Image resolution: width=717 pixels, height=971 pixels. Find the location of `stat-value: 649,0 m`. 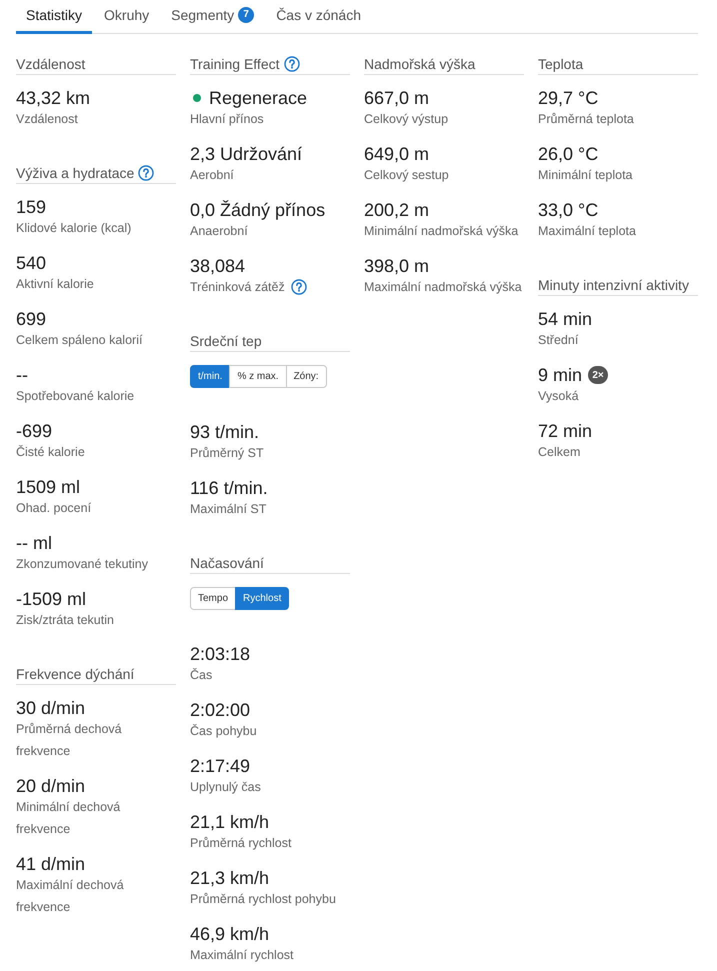

stat-value: 649,0 m is located at coordinates (397, 154).